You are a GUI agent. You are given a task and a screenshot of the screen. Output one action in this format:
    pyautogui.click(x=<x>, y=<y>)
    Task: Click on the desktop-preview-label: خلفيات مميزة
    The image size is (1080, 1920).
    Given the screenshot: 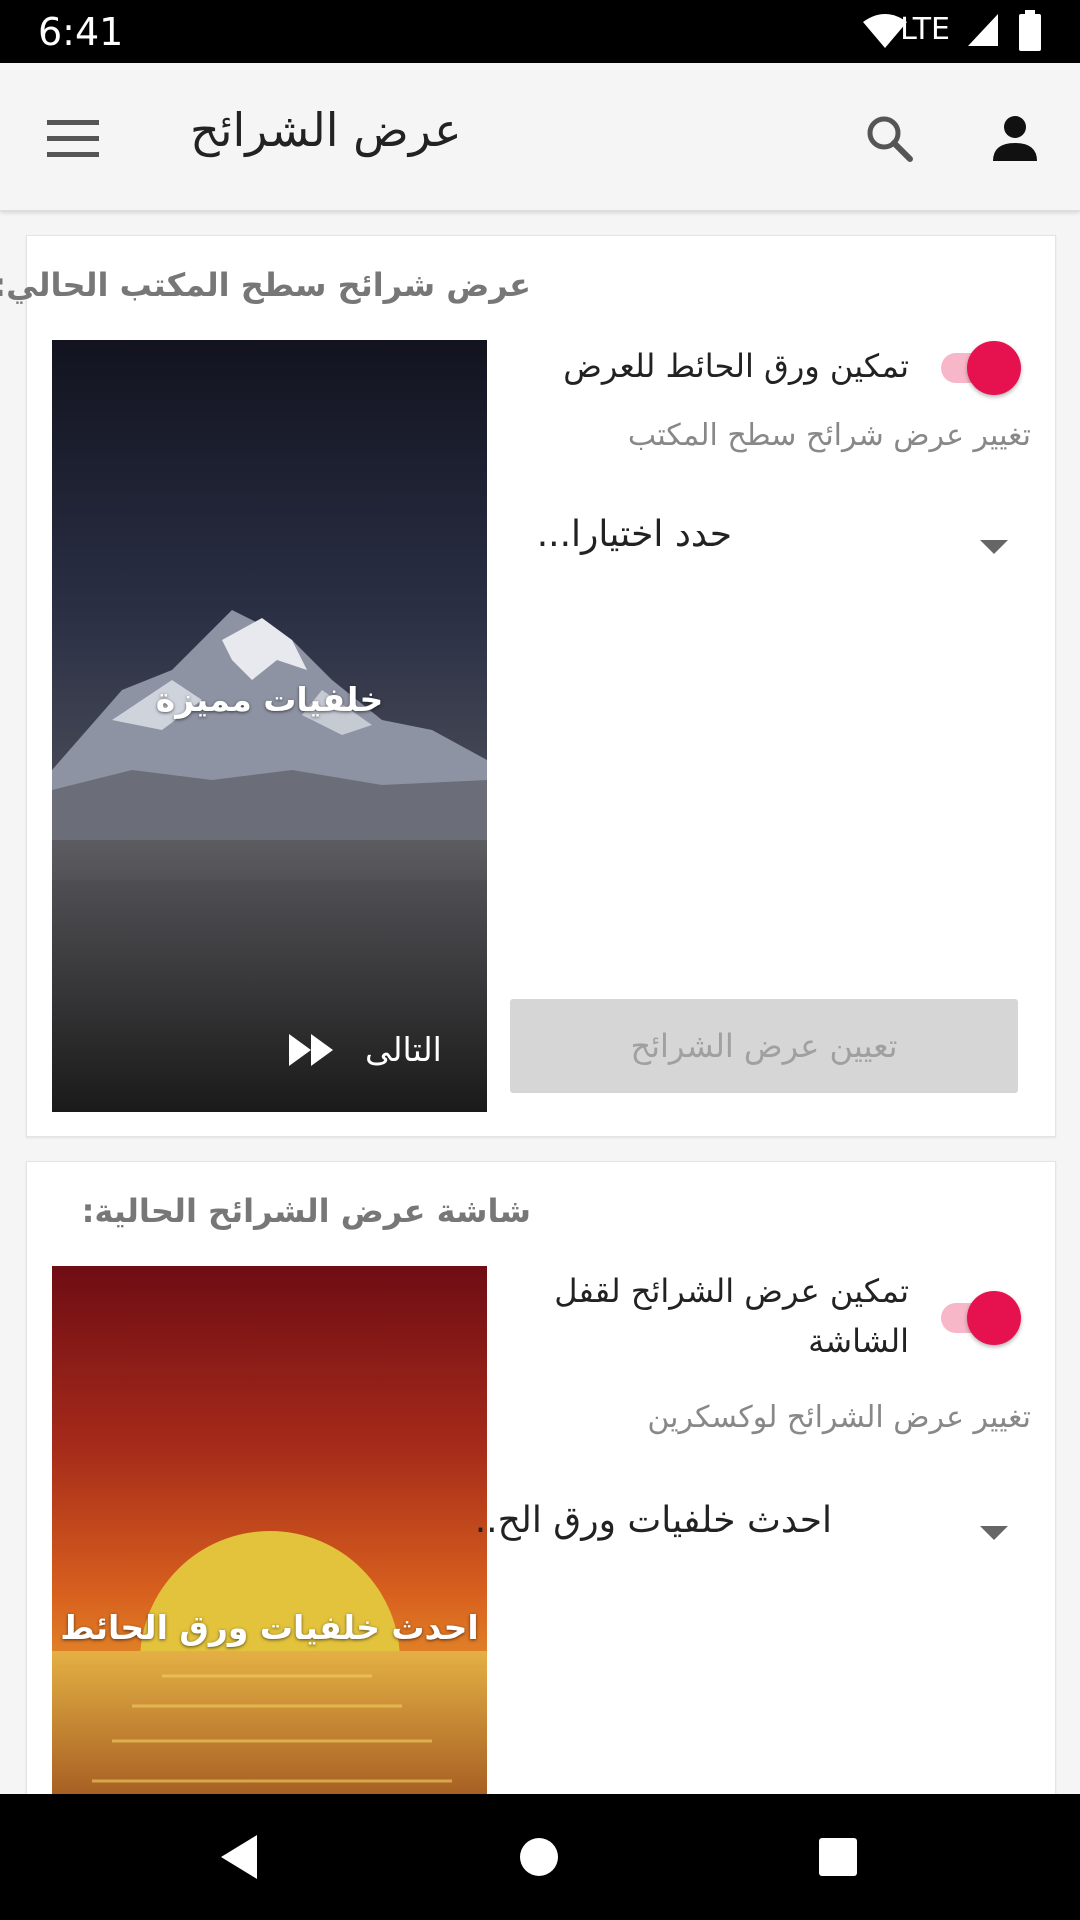 What is the action you would take?
    pyautogui.click(x=269, y=699)
    